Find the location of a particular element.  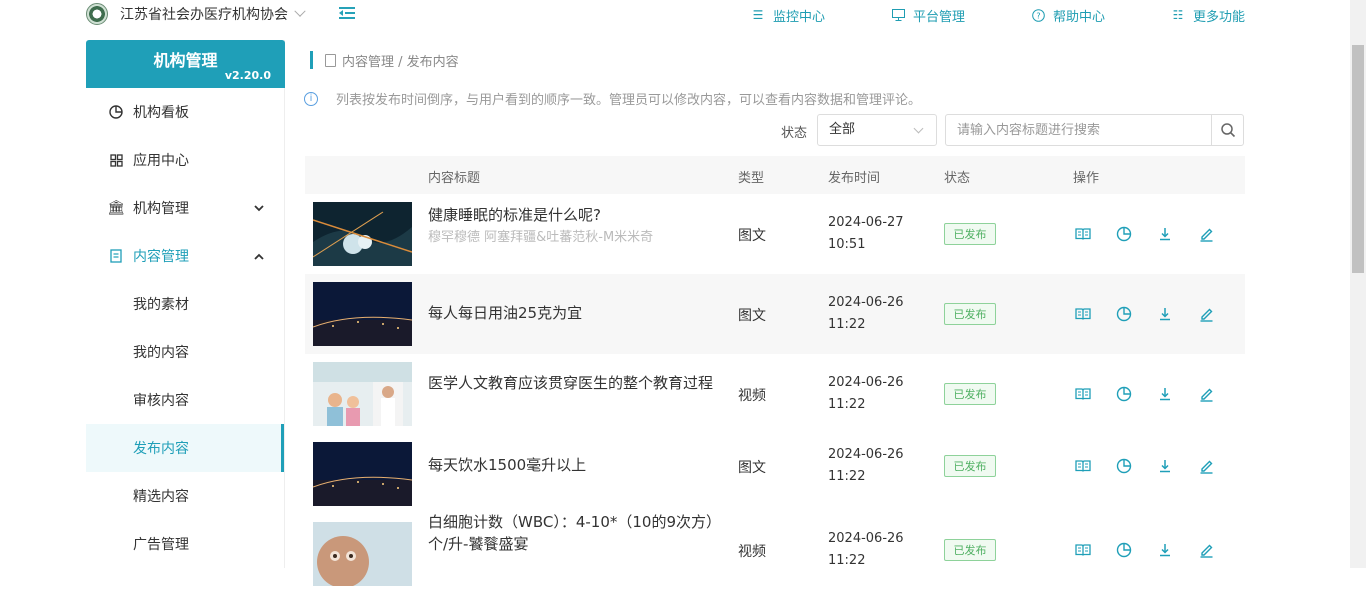

content-title: 每人每日用油25克为宜 is located at coordinates (575, 313).